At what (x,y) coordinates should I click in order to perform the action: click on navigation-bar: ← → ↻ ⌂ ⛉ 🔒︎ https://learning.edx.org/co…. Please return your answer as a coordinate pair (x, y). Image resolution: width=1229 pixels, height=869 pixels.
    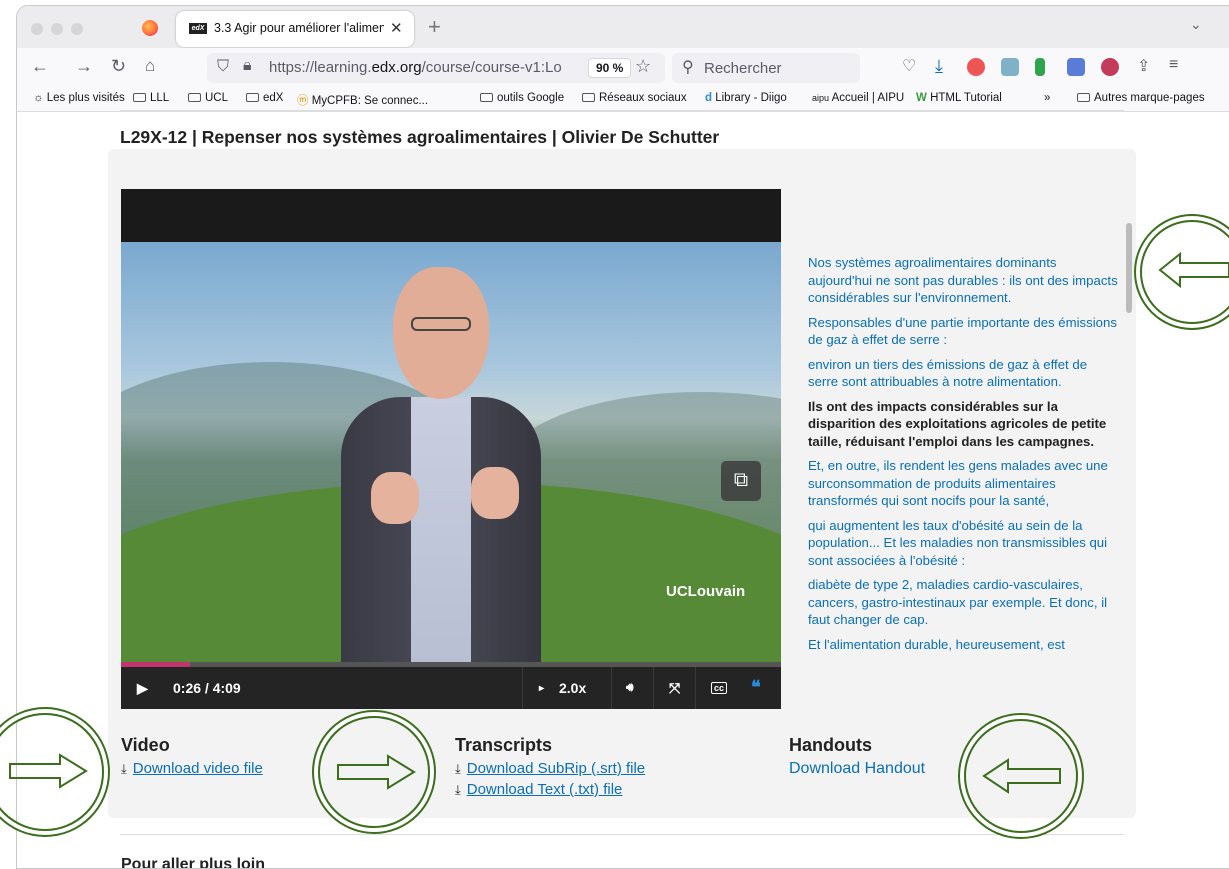
    Looking at the image, I should click on (623, 67).